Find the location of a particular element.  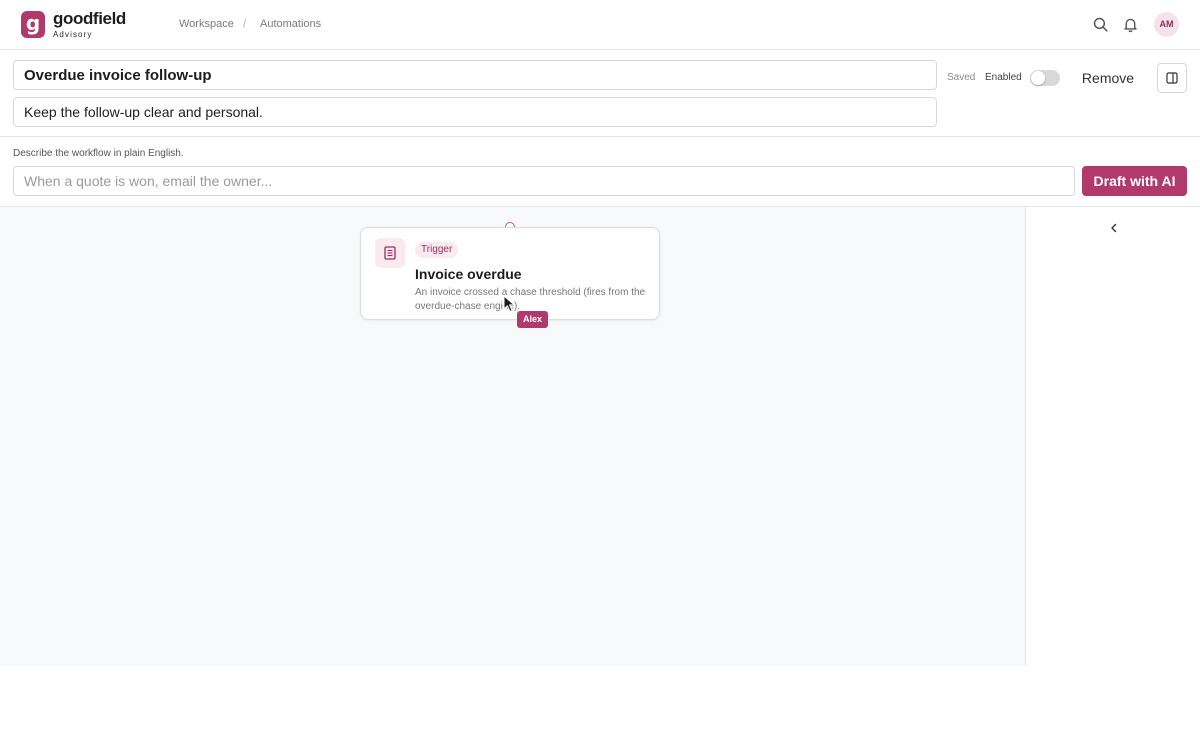

search-icon is located at coordinates (1100, 24).